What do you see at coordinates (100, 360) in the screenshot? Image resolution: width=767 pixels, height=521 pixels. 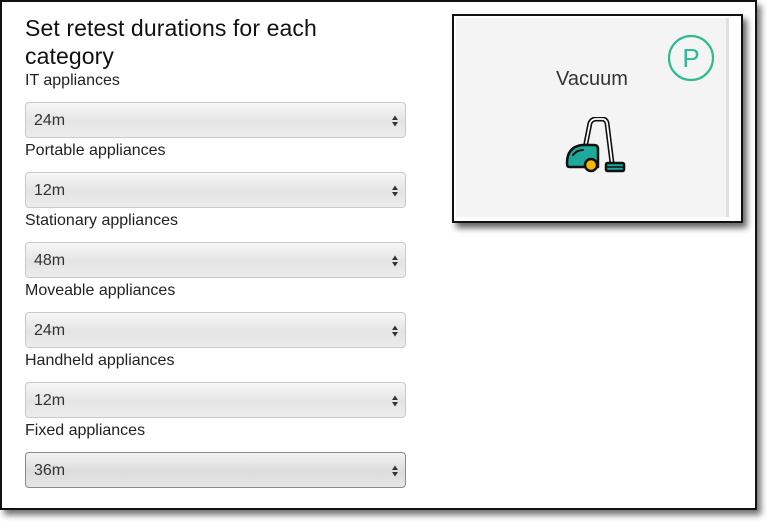 I see `category-label: Handheld appliances` at bounding box center [100, 360].